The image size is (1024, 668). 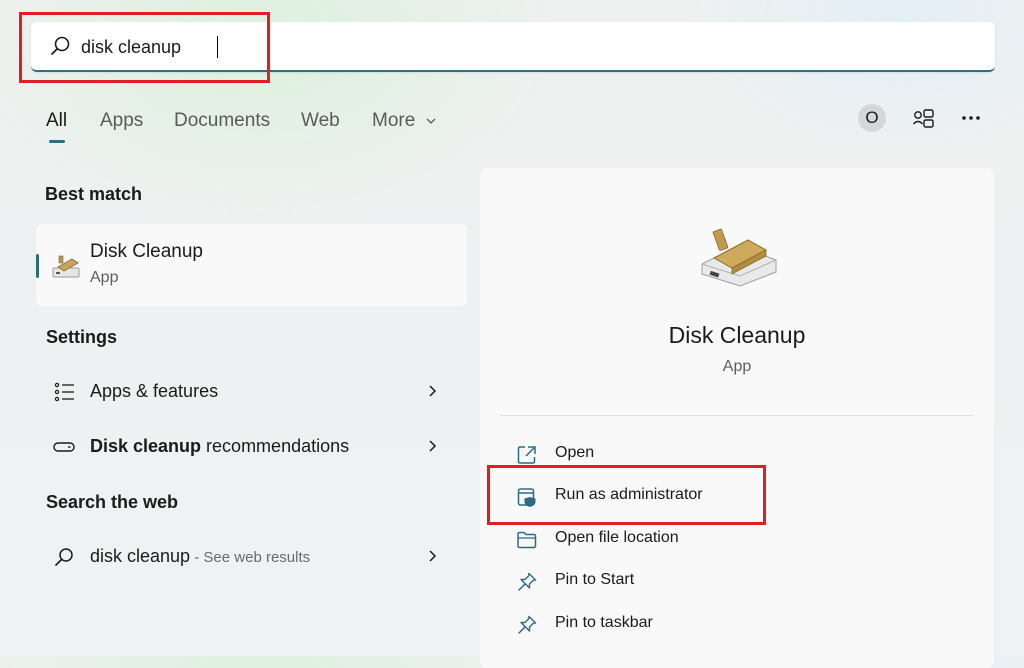 What do you see at coordinates (64, 447) in the screenshot?
I see `drive-icon` at bounding box center [64, 447].